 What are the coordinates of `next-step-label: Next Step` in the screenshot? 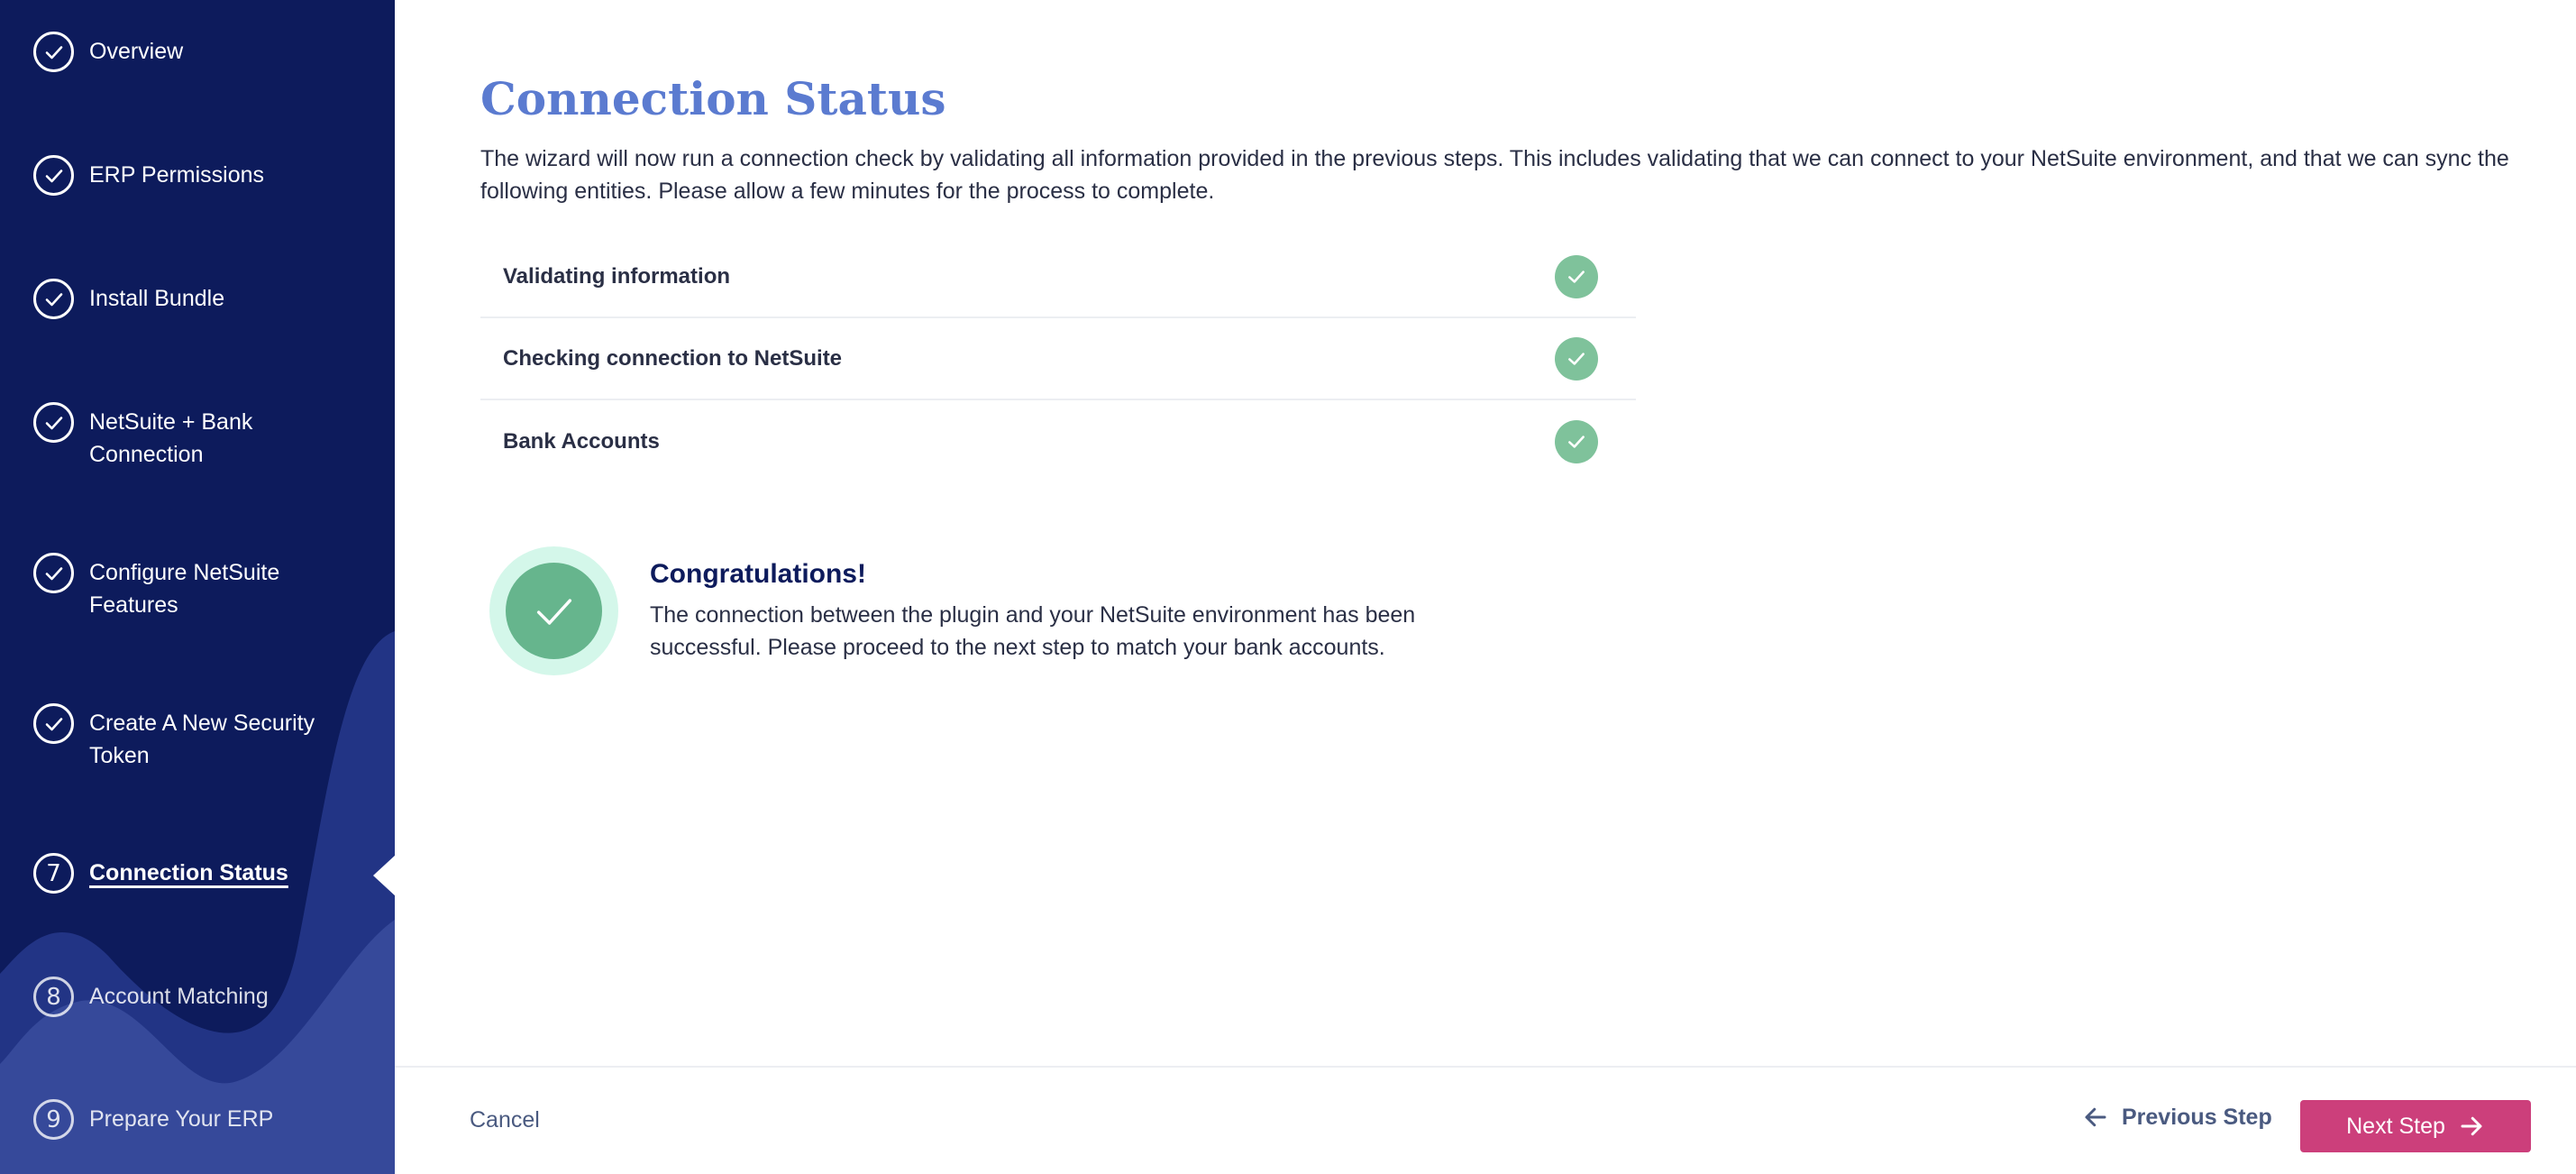 It's located at (2395, 1126).